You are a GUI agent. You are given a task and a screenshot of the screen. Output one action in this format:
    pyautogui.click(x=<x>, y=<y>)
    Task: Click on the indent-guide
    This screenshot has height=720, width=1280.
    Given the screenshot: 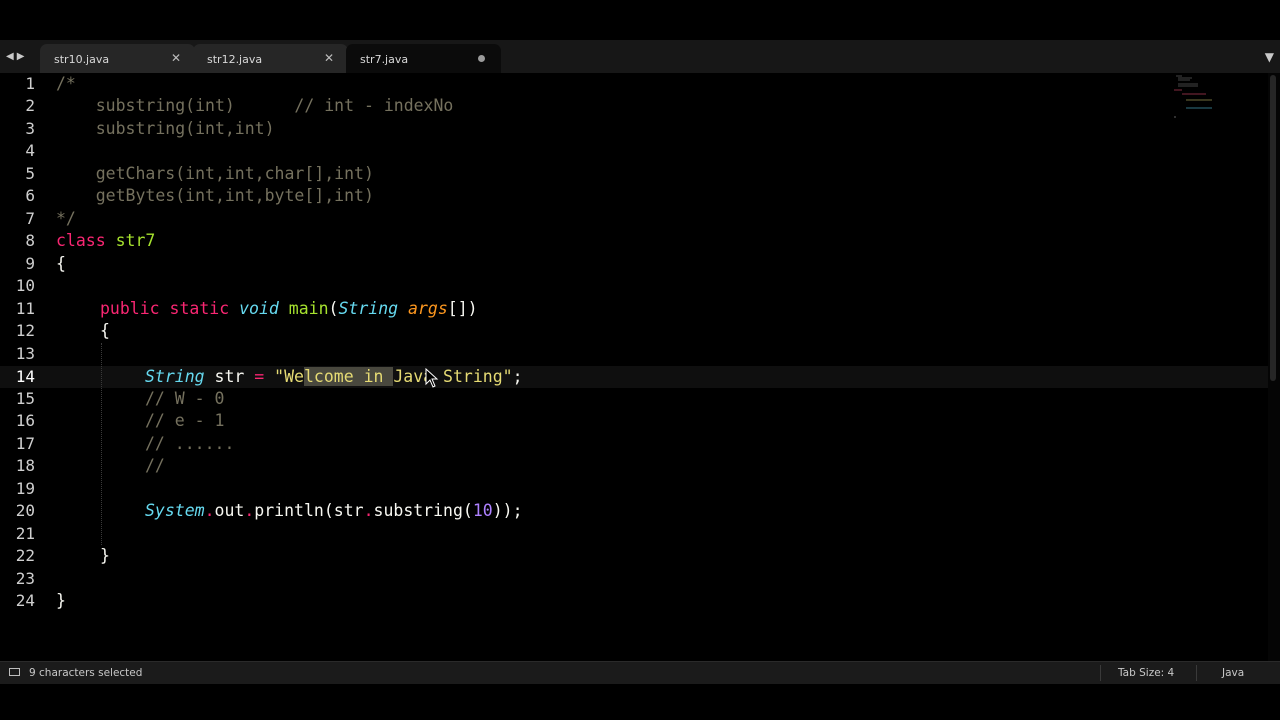 What is the action you would take?
    pyautogui.click(x=101, y=444)
    